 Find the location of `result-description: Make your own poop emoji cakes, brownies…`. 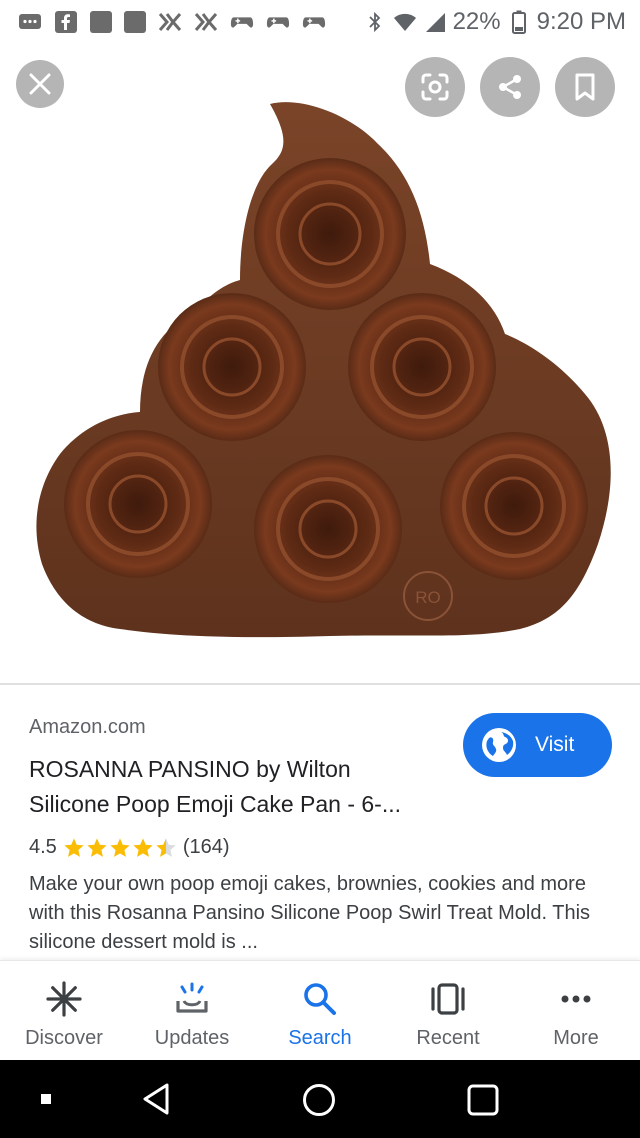

result-description: Make your own poop emoji cakes, brownies… is located at coordinates (310, 913).